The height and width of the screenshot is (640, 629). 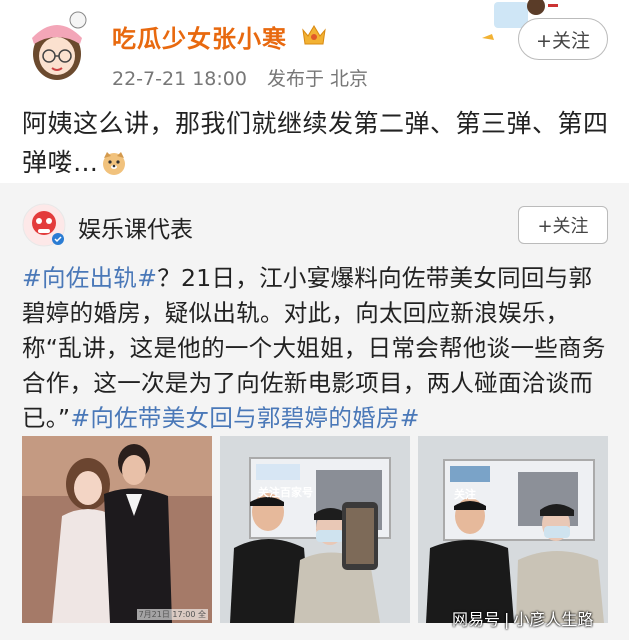 What do you see at coordinates (563, 225) in the screenshot?
I see `repost-follow-button: +关注` at bounding box center [563, 225].